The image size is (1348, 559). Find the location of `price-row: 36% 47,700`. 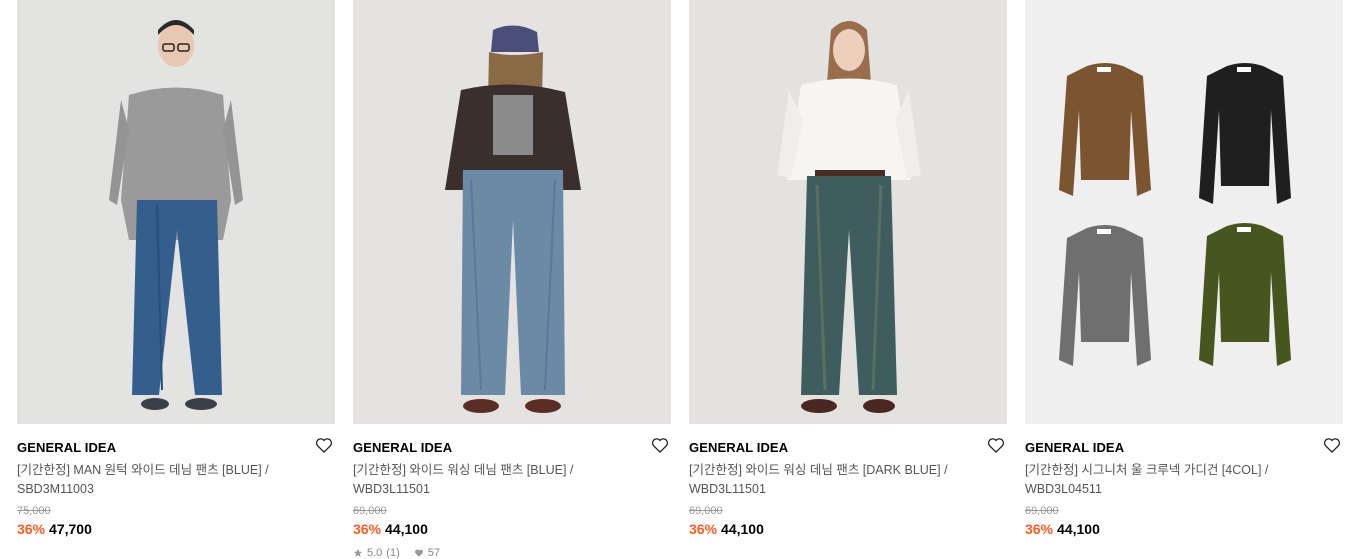

price-row: 36% 47,700 is located at coordinates (176, 529).